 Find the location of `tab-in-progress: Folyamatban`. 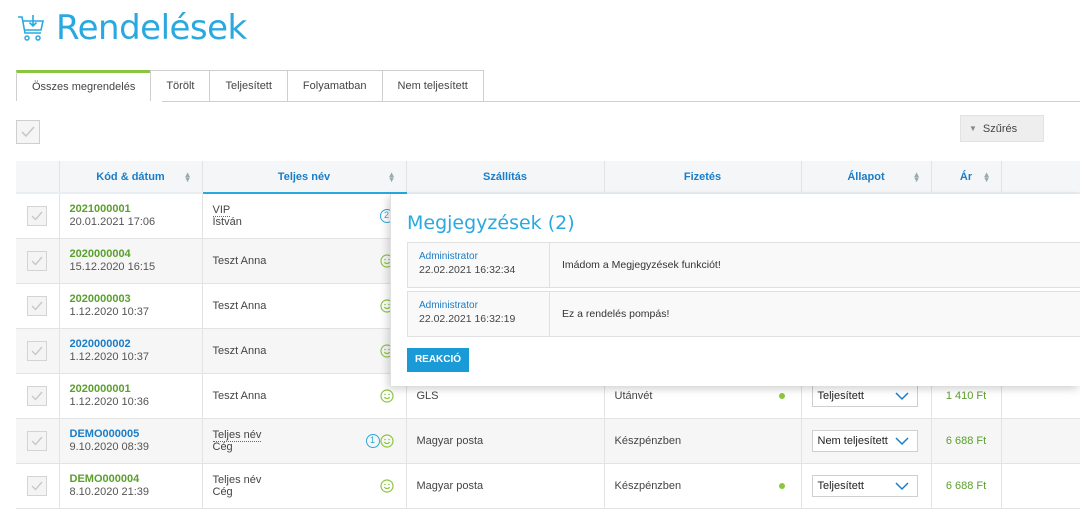

tab-in-progress: Folyamatban is located at coordinates (334, 85).